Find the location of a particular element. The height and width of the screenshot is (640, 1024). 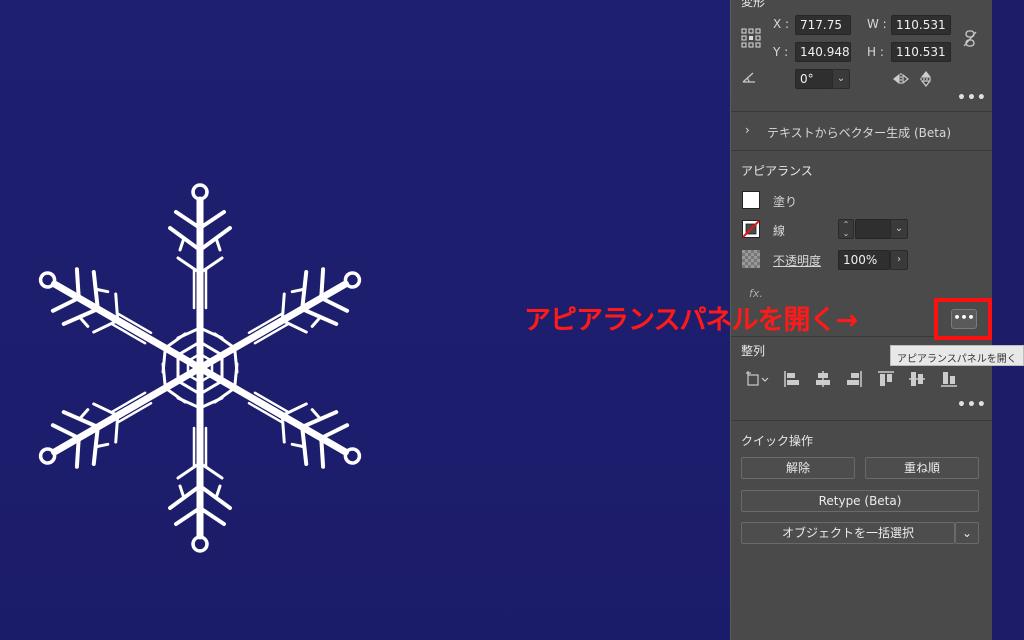

quick-actions-section-title: クイック操作 is located at coordinates (777, 441).